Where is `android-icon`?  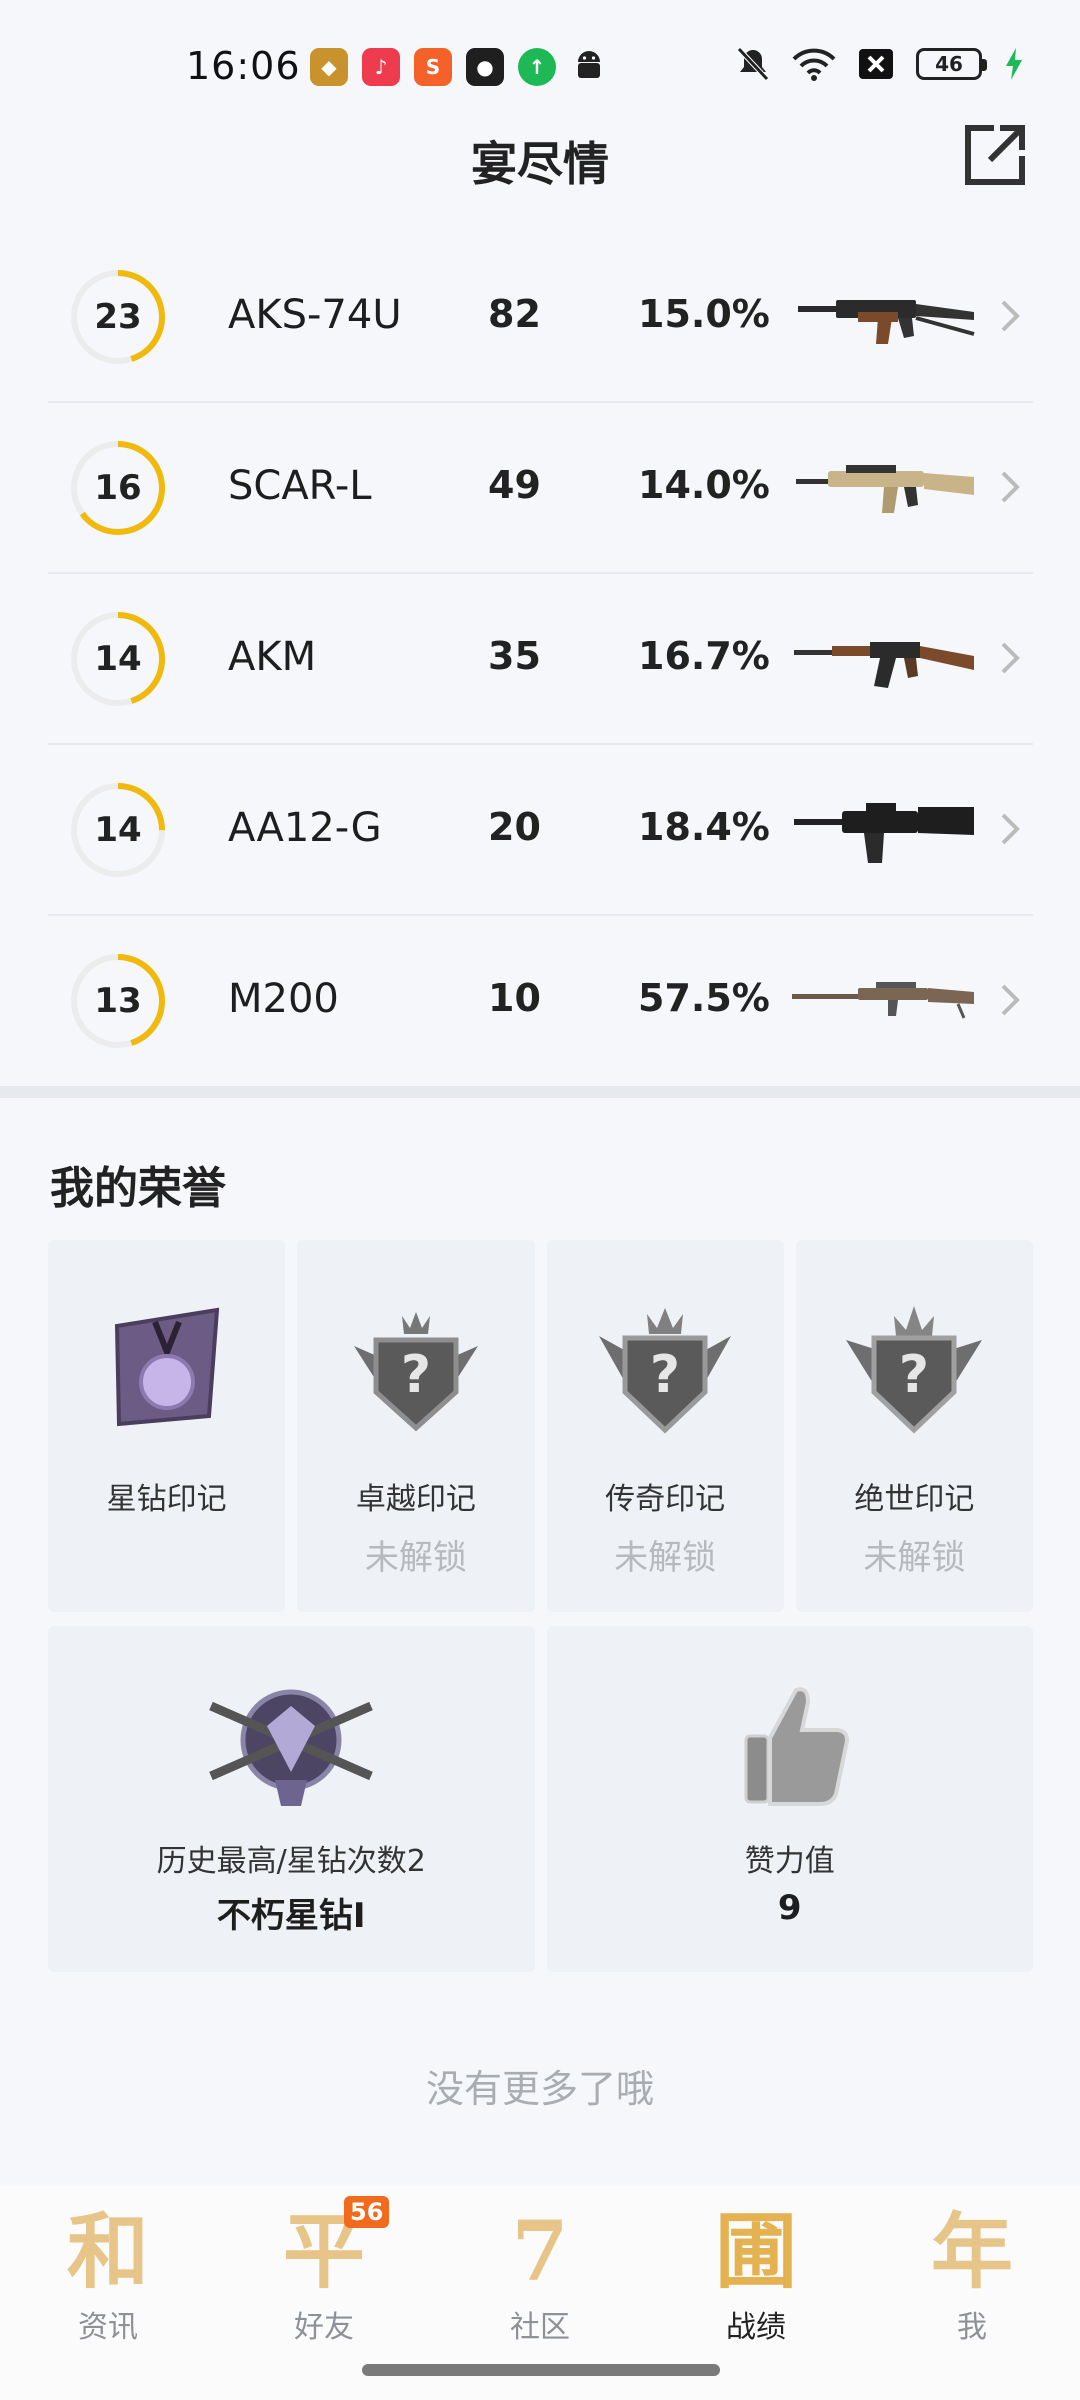
android-icon is located at coordinates (589, 67).